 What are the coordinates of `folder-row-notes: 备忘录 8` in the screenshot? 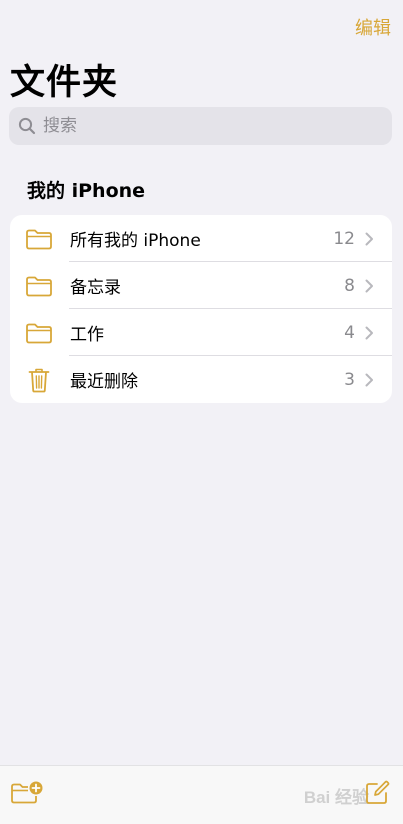 It's located at (201, 285).